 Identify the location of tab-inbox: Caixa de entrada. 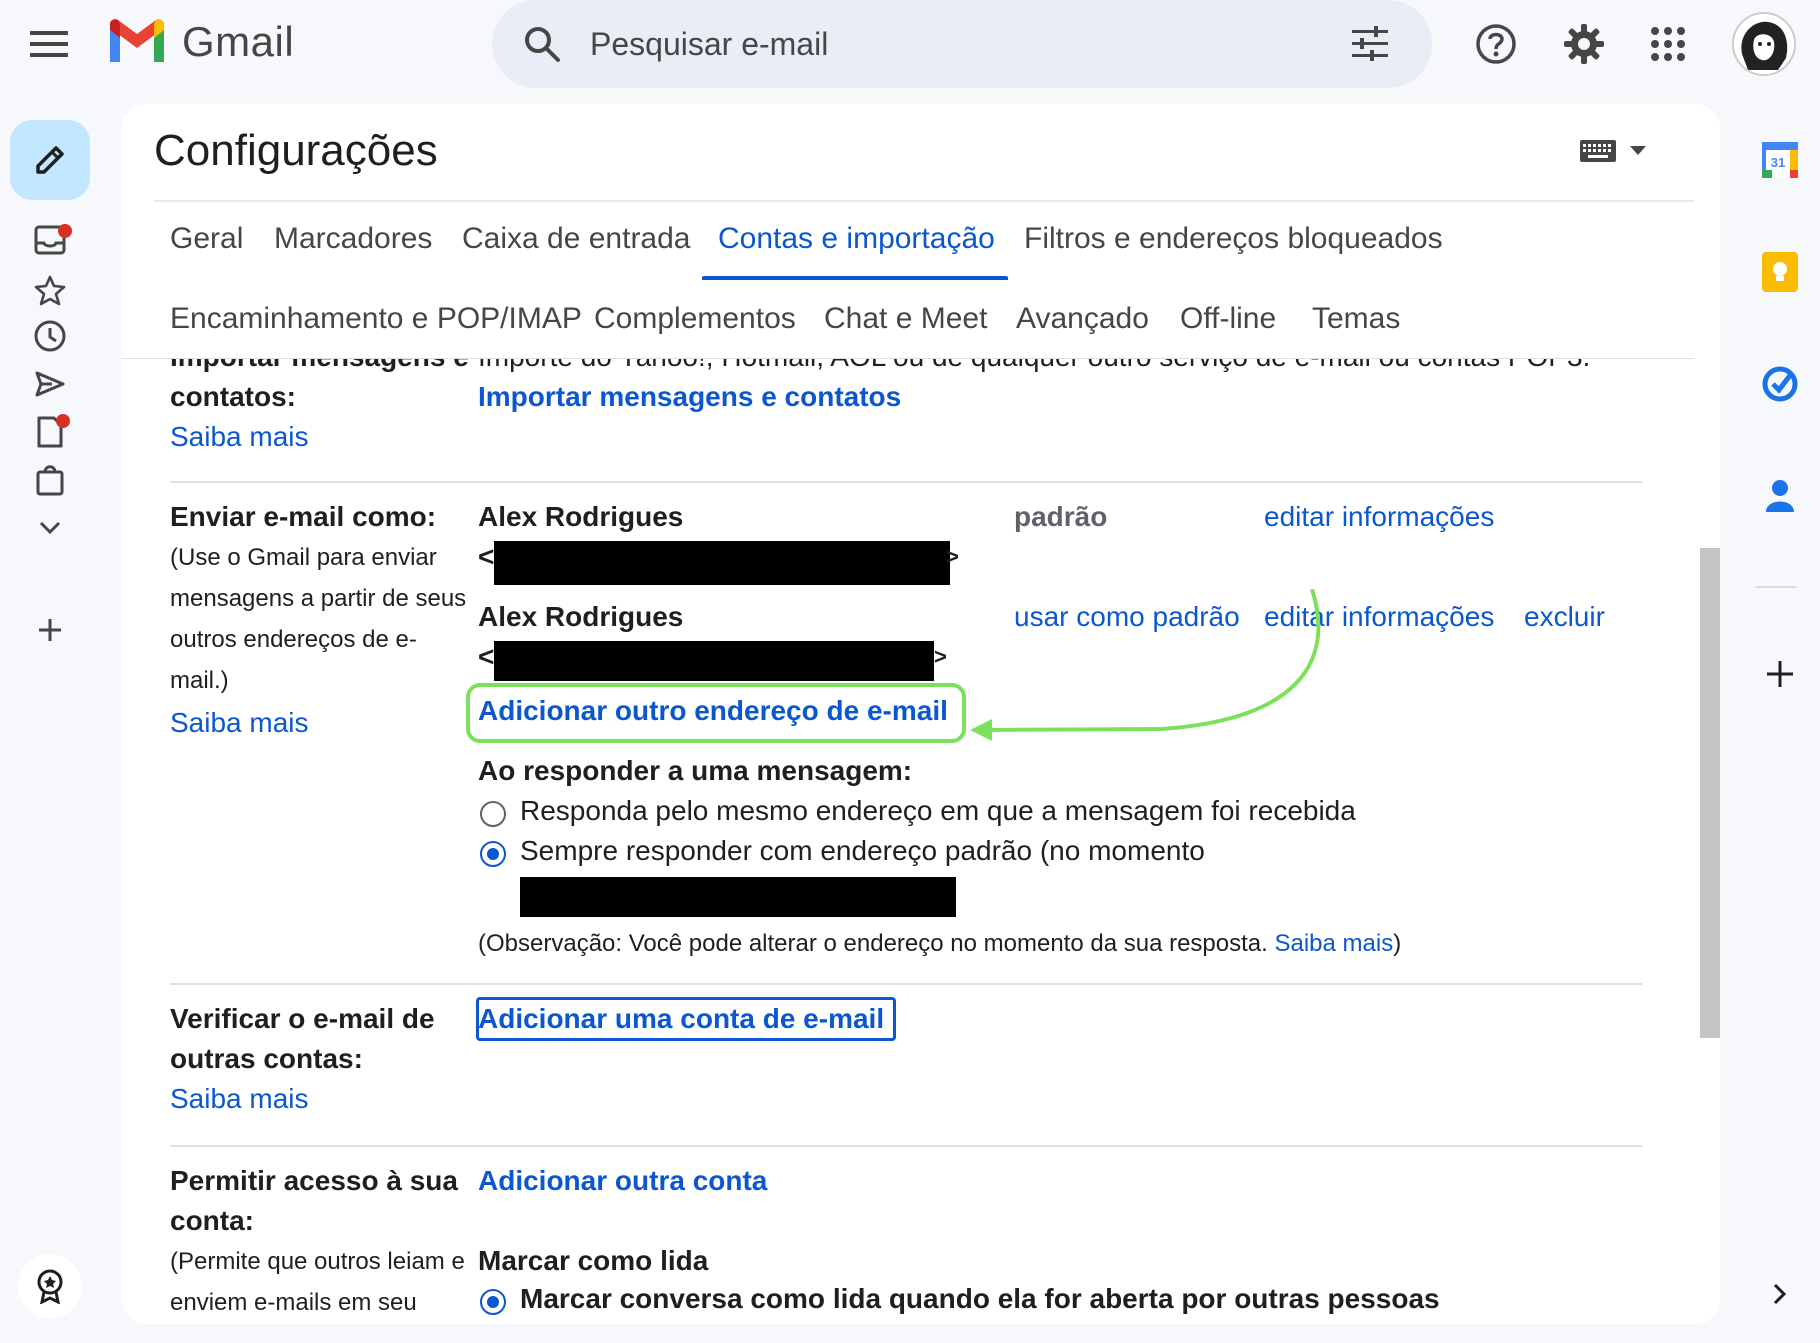
(576, 239).